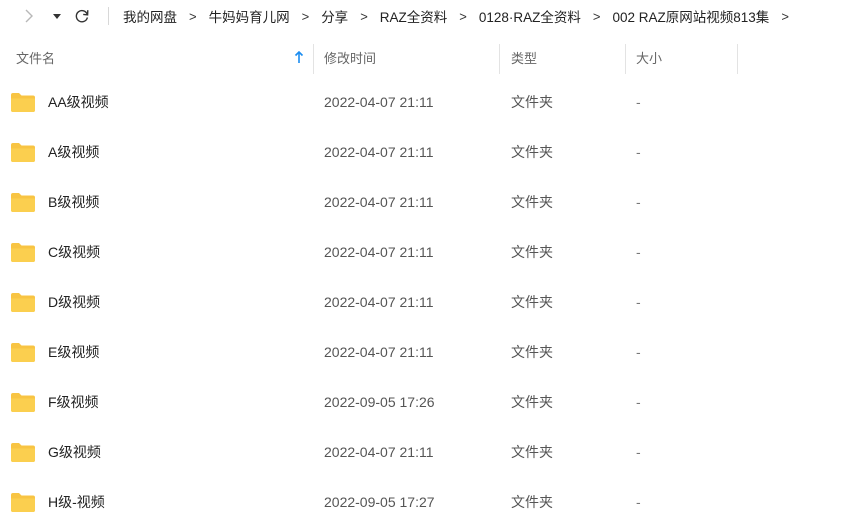 This screenshot has width=849, height=531. I want to click on file-name: AA级视频, so click(78, 102).